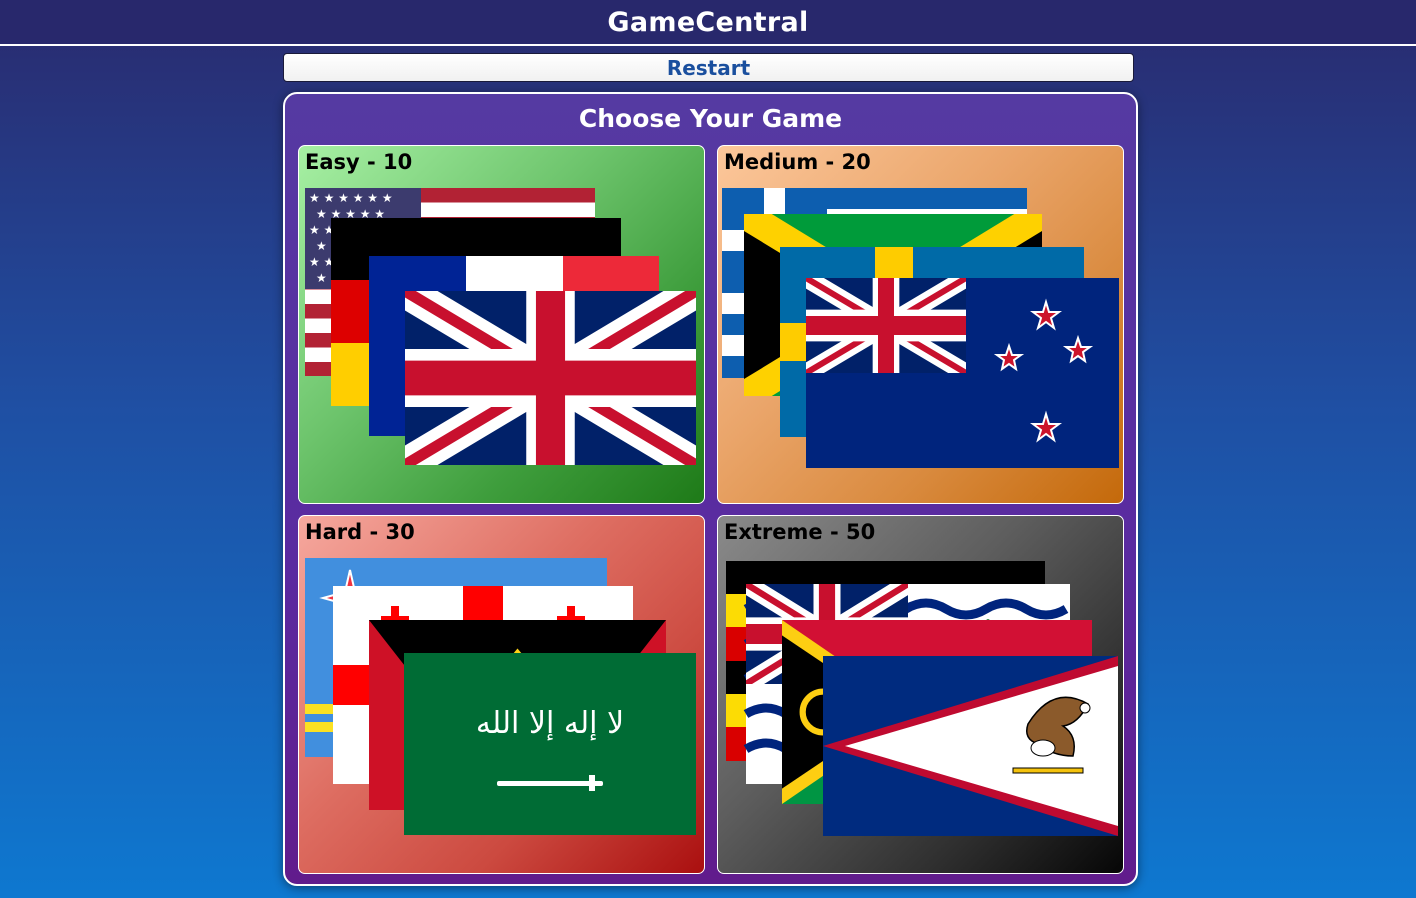 Image resolution: width=1416 pixels, height=898 pixels. What do you see at coordinates (970, 746) in the screenshot?
I see `american-samoa-flag` at bounding box center [970, 746].